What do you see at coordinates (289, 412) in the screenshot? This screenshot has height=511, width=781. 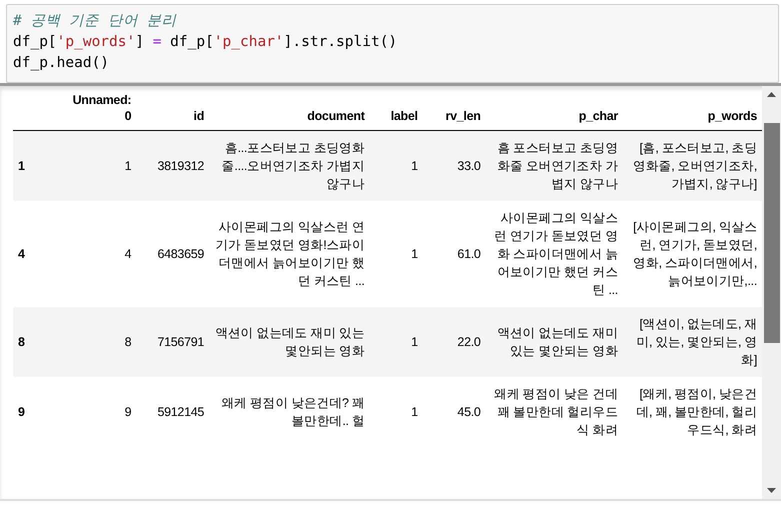 I see `table-cell: 왜케 평점이 낮은건데? 꽤 볼만한데.. 헐` at bounding box center [289, 412].